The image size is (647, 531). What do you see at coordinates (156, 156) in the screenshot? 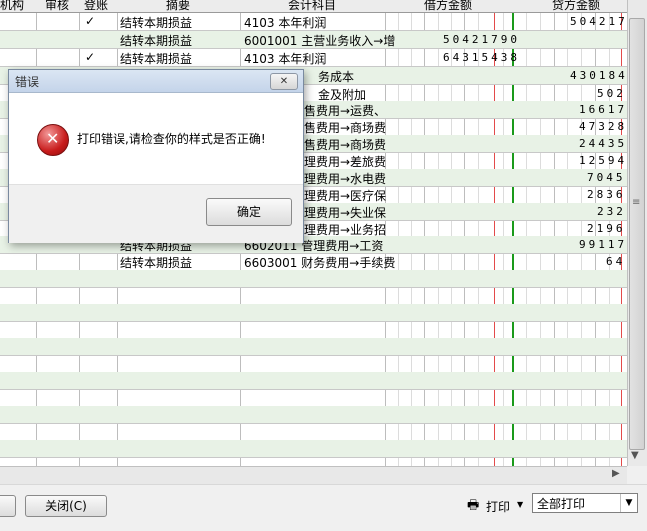
I see `error-dialog: 错误 ✕ 打印错误,请检查你的样式是否正确! 确定` at bounding box center [156, 156].